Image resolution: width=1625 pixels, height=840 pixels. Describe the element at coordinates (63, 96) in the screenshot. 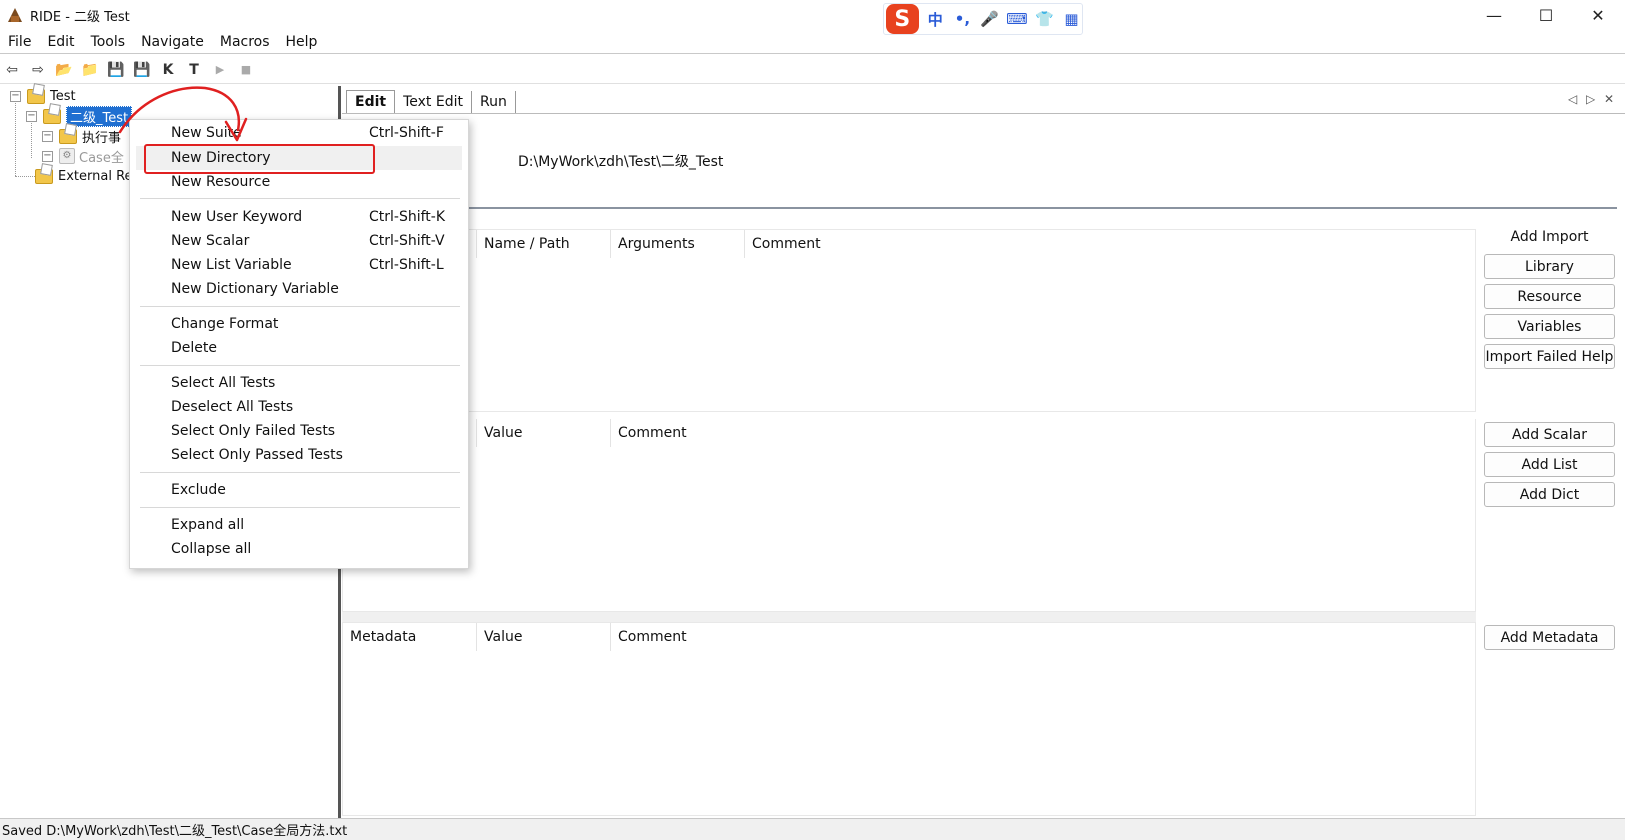

I see `tree-item-label: Test` at that location.